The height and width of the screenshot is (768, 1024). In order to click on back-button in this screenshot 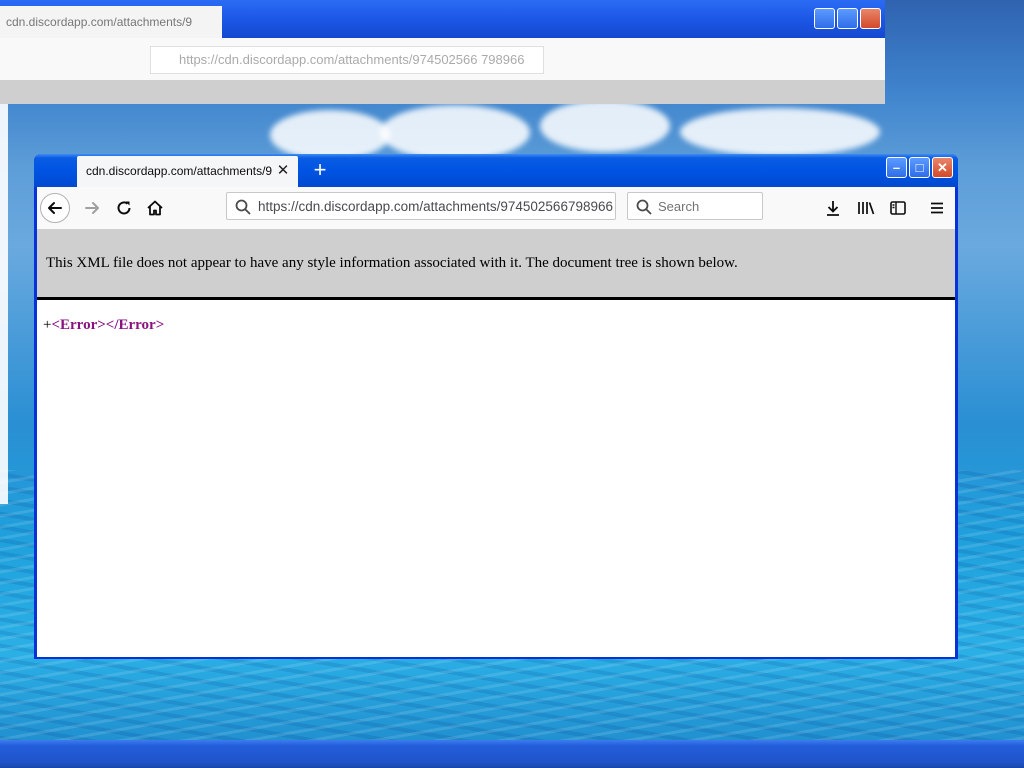, I will do `click(55, 208)`.